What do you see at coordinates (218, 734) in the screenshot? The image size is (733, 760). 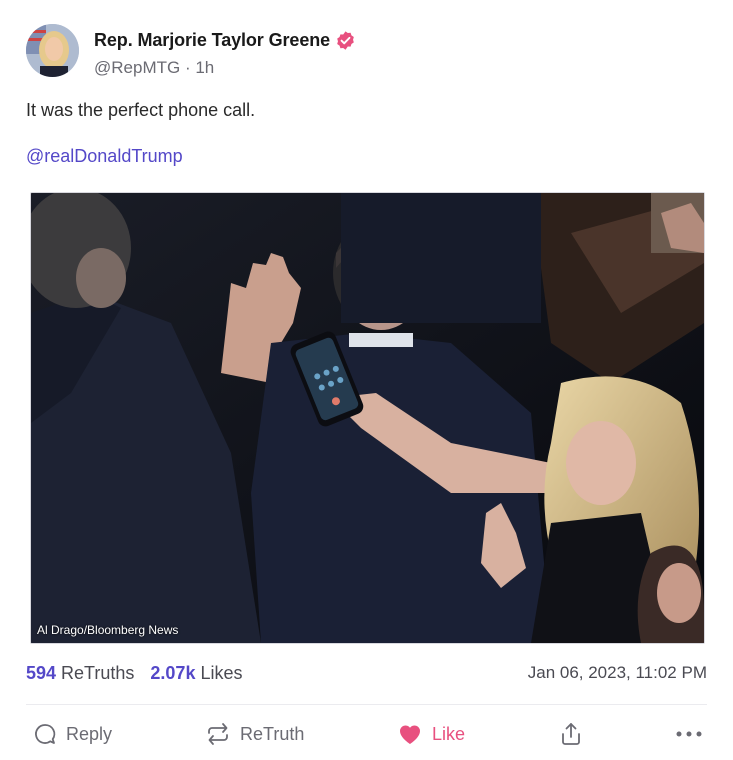 I see `retruth-icon` at bounding box center [218, 734].